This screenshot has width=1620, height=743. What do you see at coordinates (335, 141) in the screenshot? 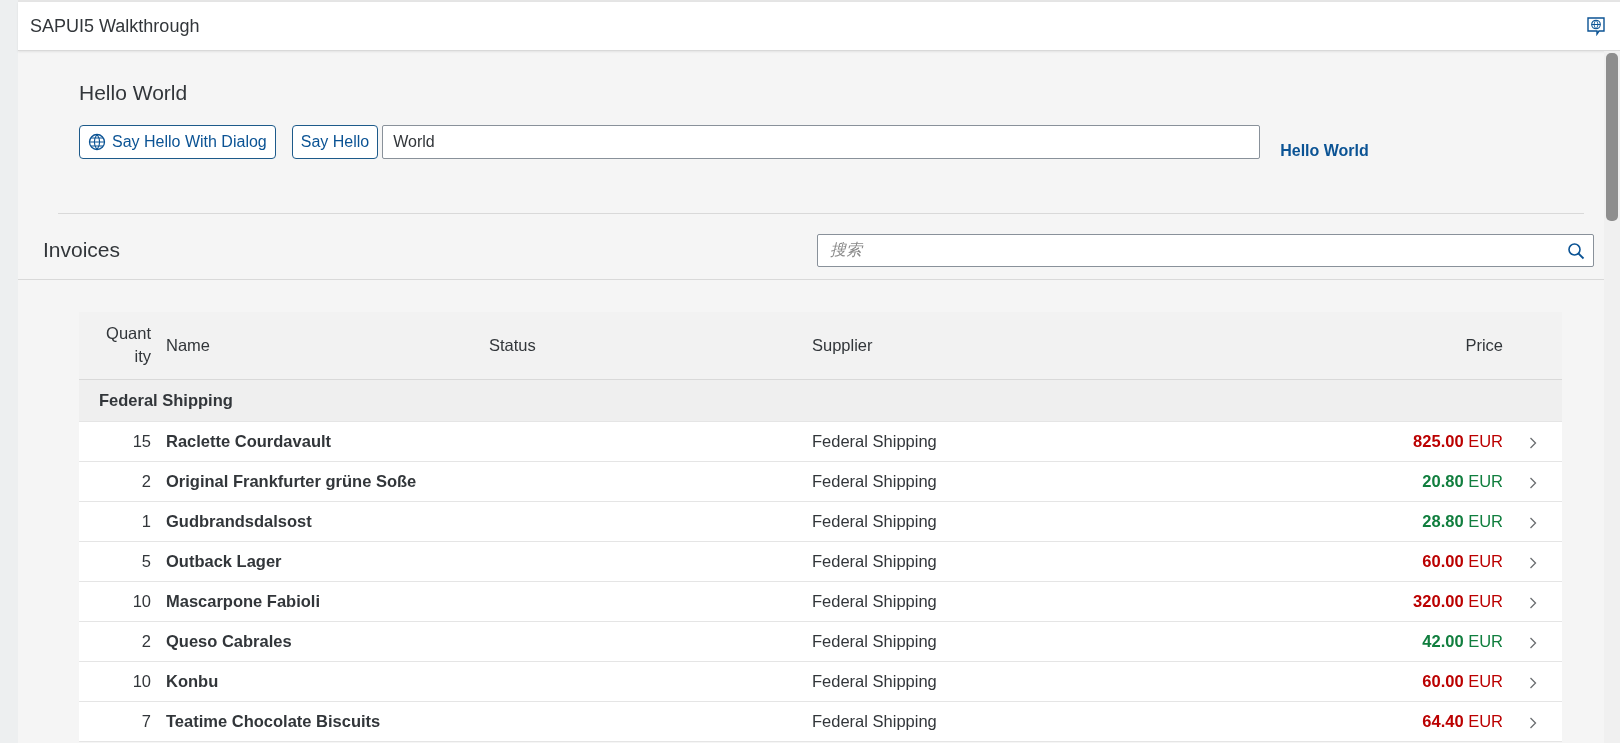
I see `say-hello-button: Say Hello` at bounding box center [335, 141].